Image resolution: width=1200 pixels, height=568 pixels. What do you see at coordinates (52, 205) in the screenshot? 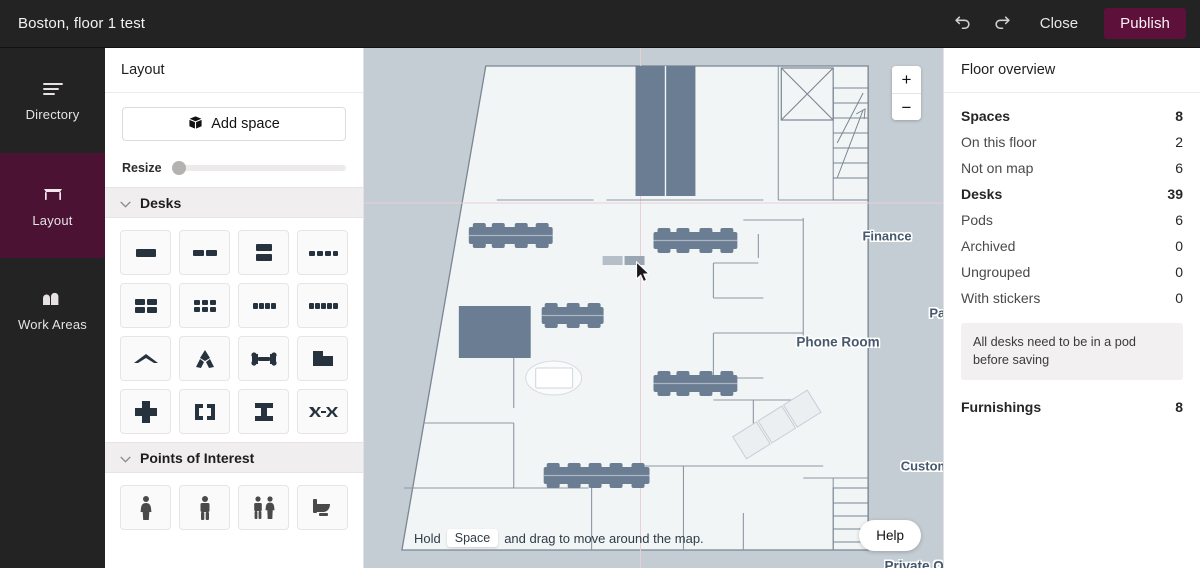
I see `sidebar-item-layout: Layout` at bounding box center [52, 205].